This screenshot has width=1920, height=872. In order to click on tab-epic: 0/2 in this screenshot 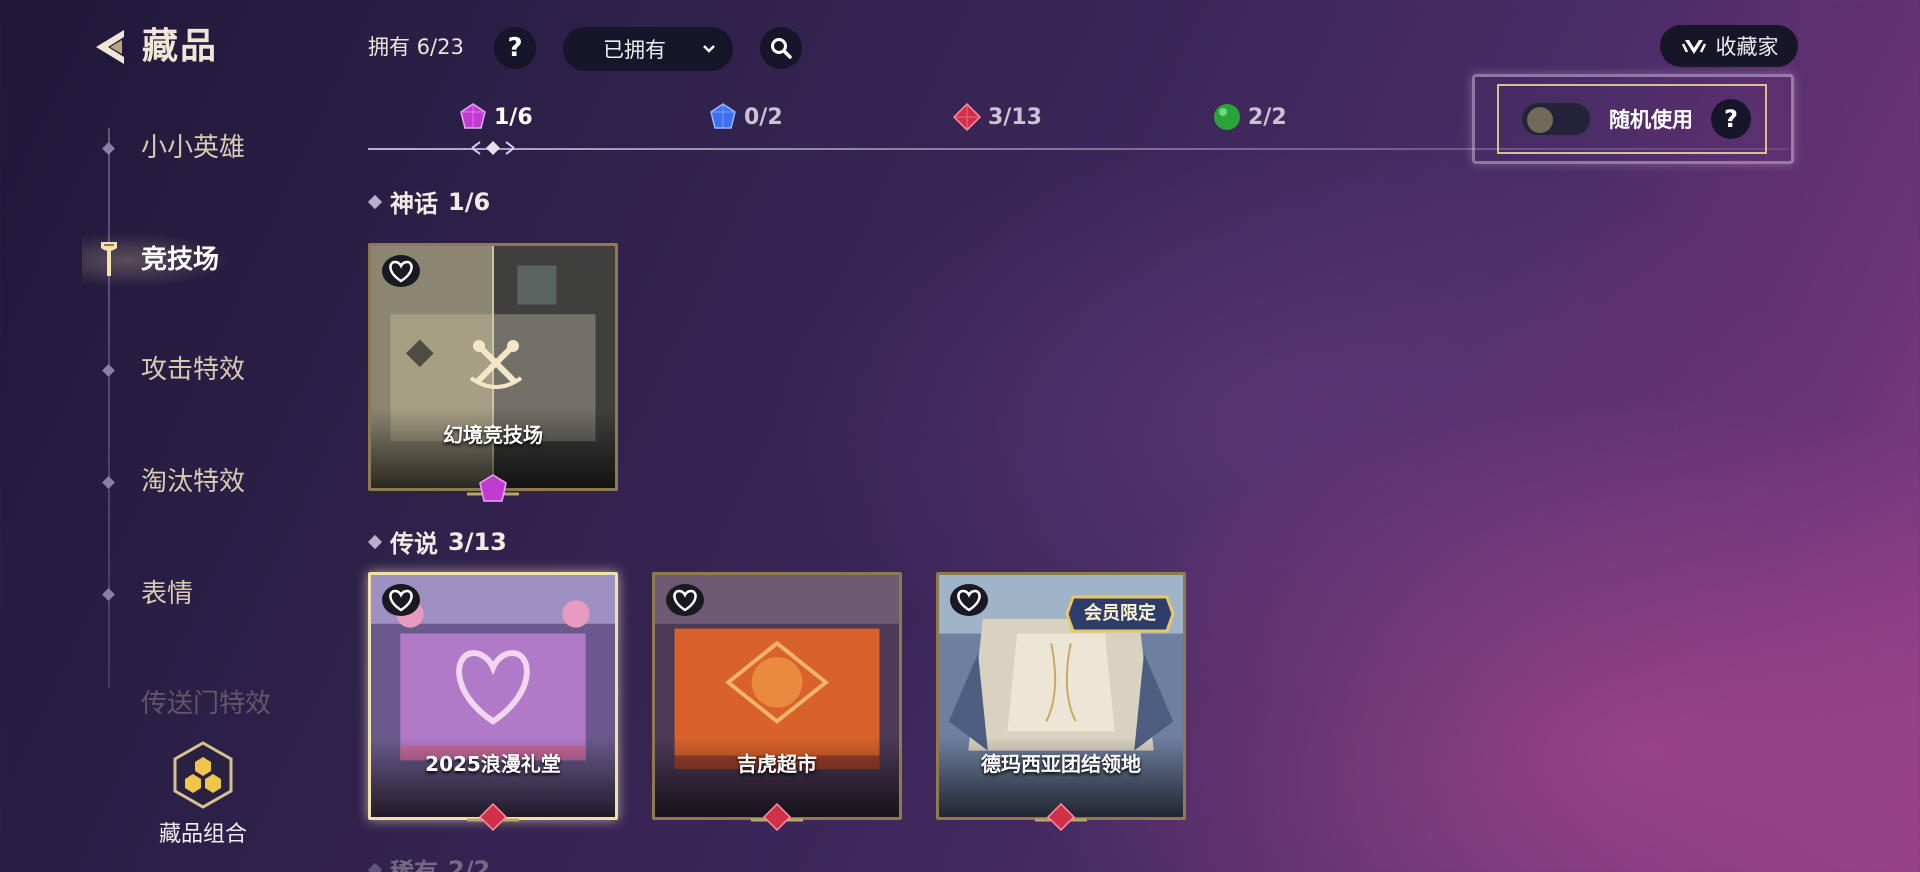, I will do `click(745, 117)`.